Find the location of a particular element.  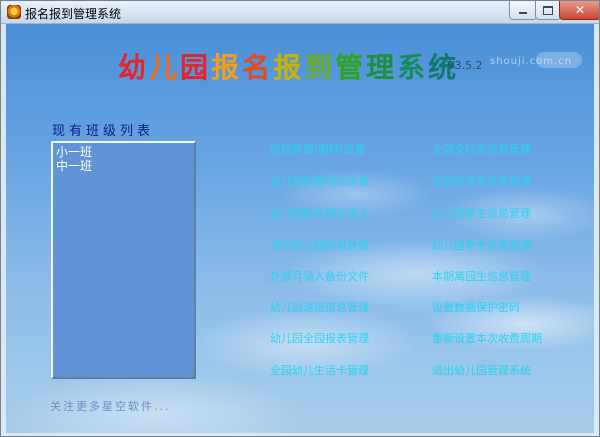

app-title: 幼儿园报名报到管理系统 is located at coordinates (288, 66).